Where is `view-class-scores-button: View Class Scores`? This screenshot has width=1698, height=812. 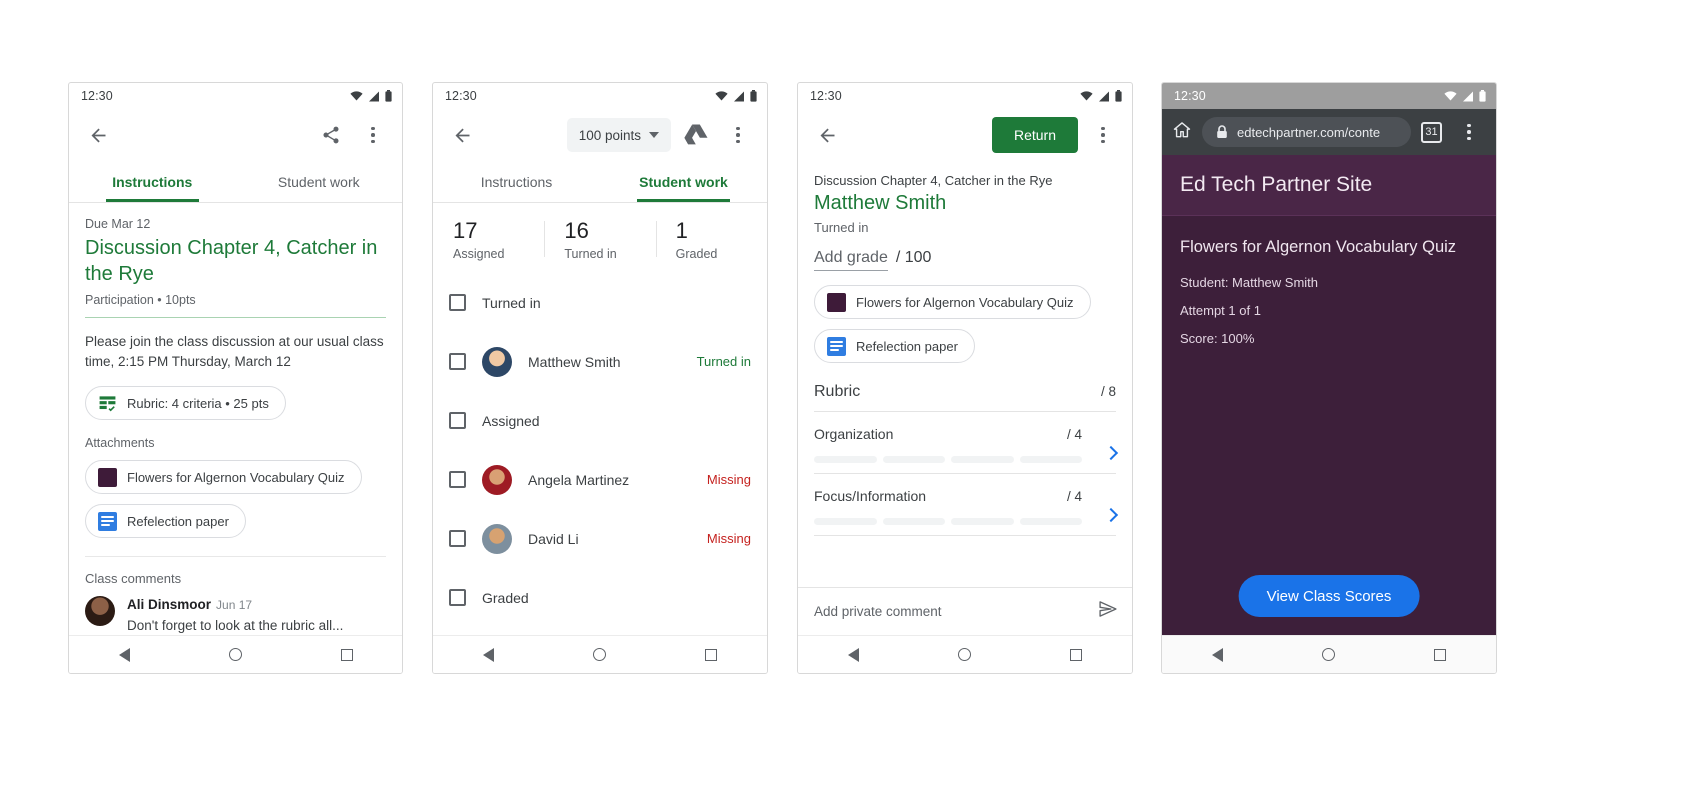
view-class-scores-button: View Class Scores is located at coordinates (1329, 596).